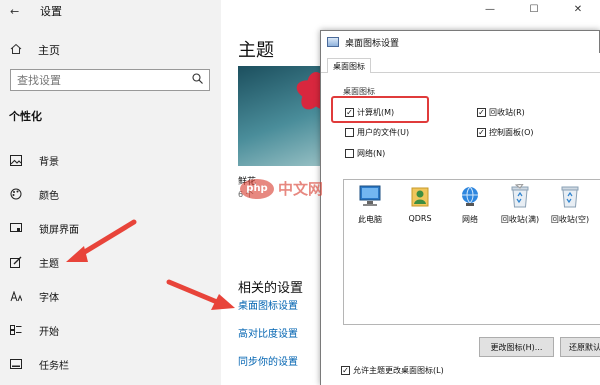  Describe the element at coordinates (110, 364) in the screenshot. I see `nav-item-taskbar: 任务栏` at that location.